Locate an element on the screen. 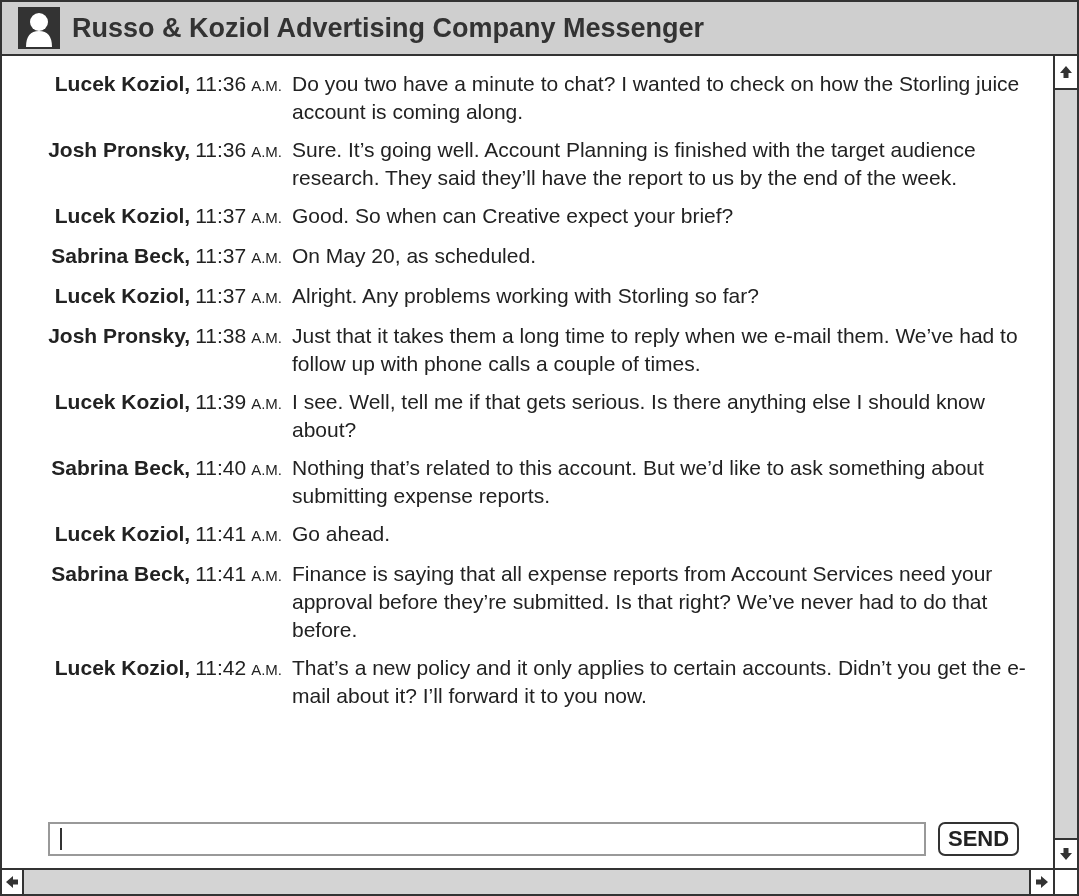 The height and width of the screenshot is (896, 1079). vertical-scrollbar is located at coordinates (1065, 462).